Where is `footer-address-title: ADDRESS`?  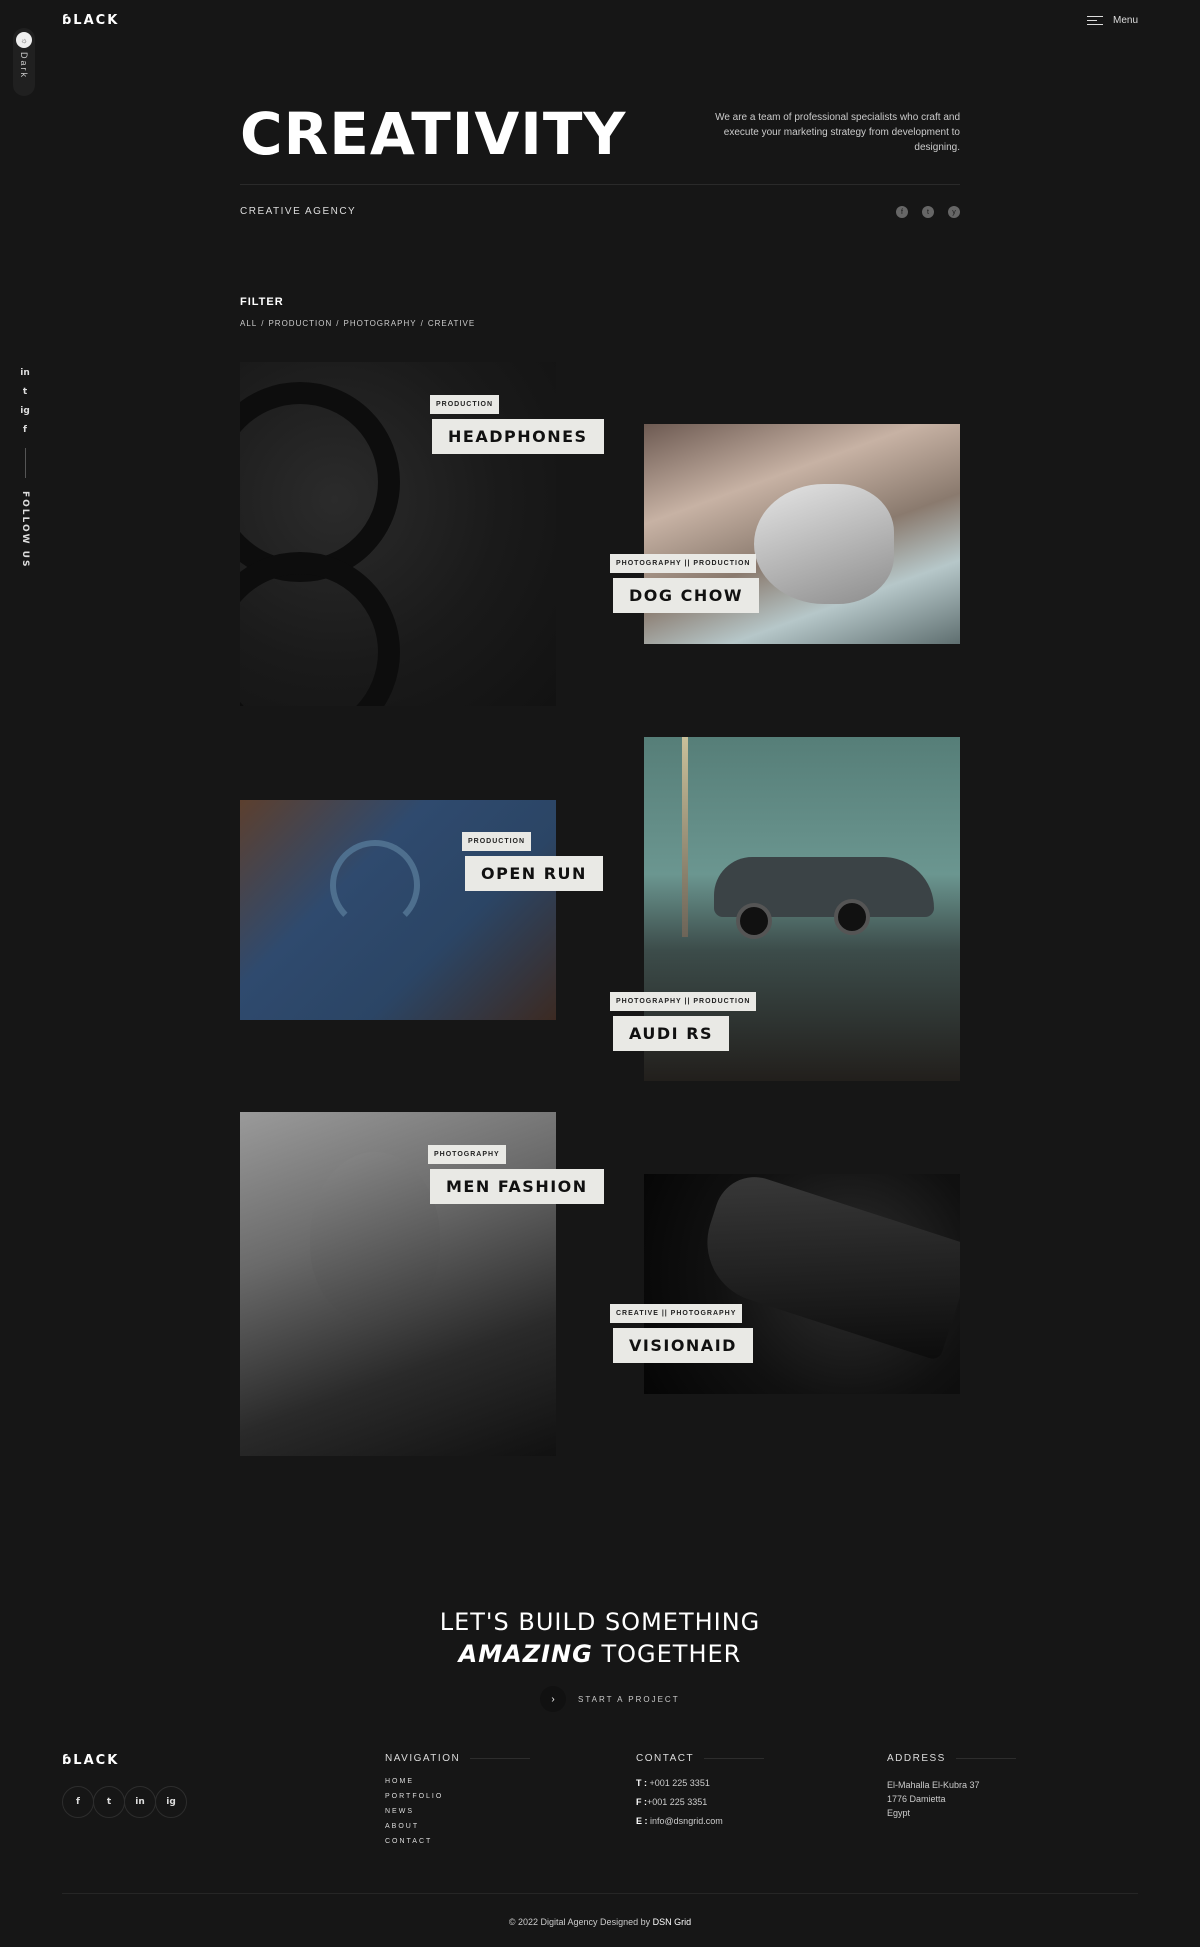 footer-address-title: ADDRESS is located at coordinates (916, 1758).